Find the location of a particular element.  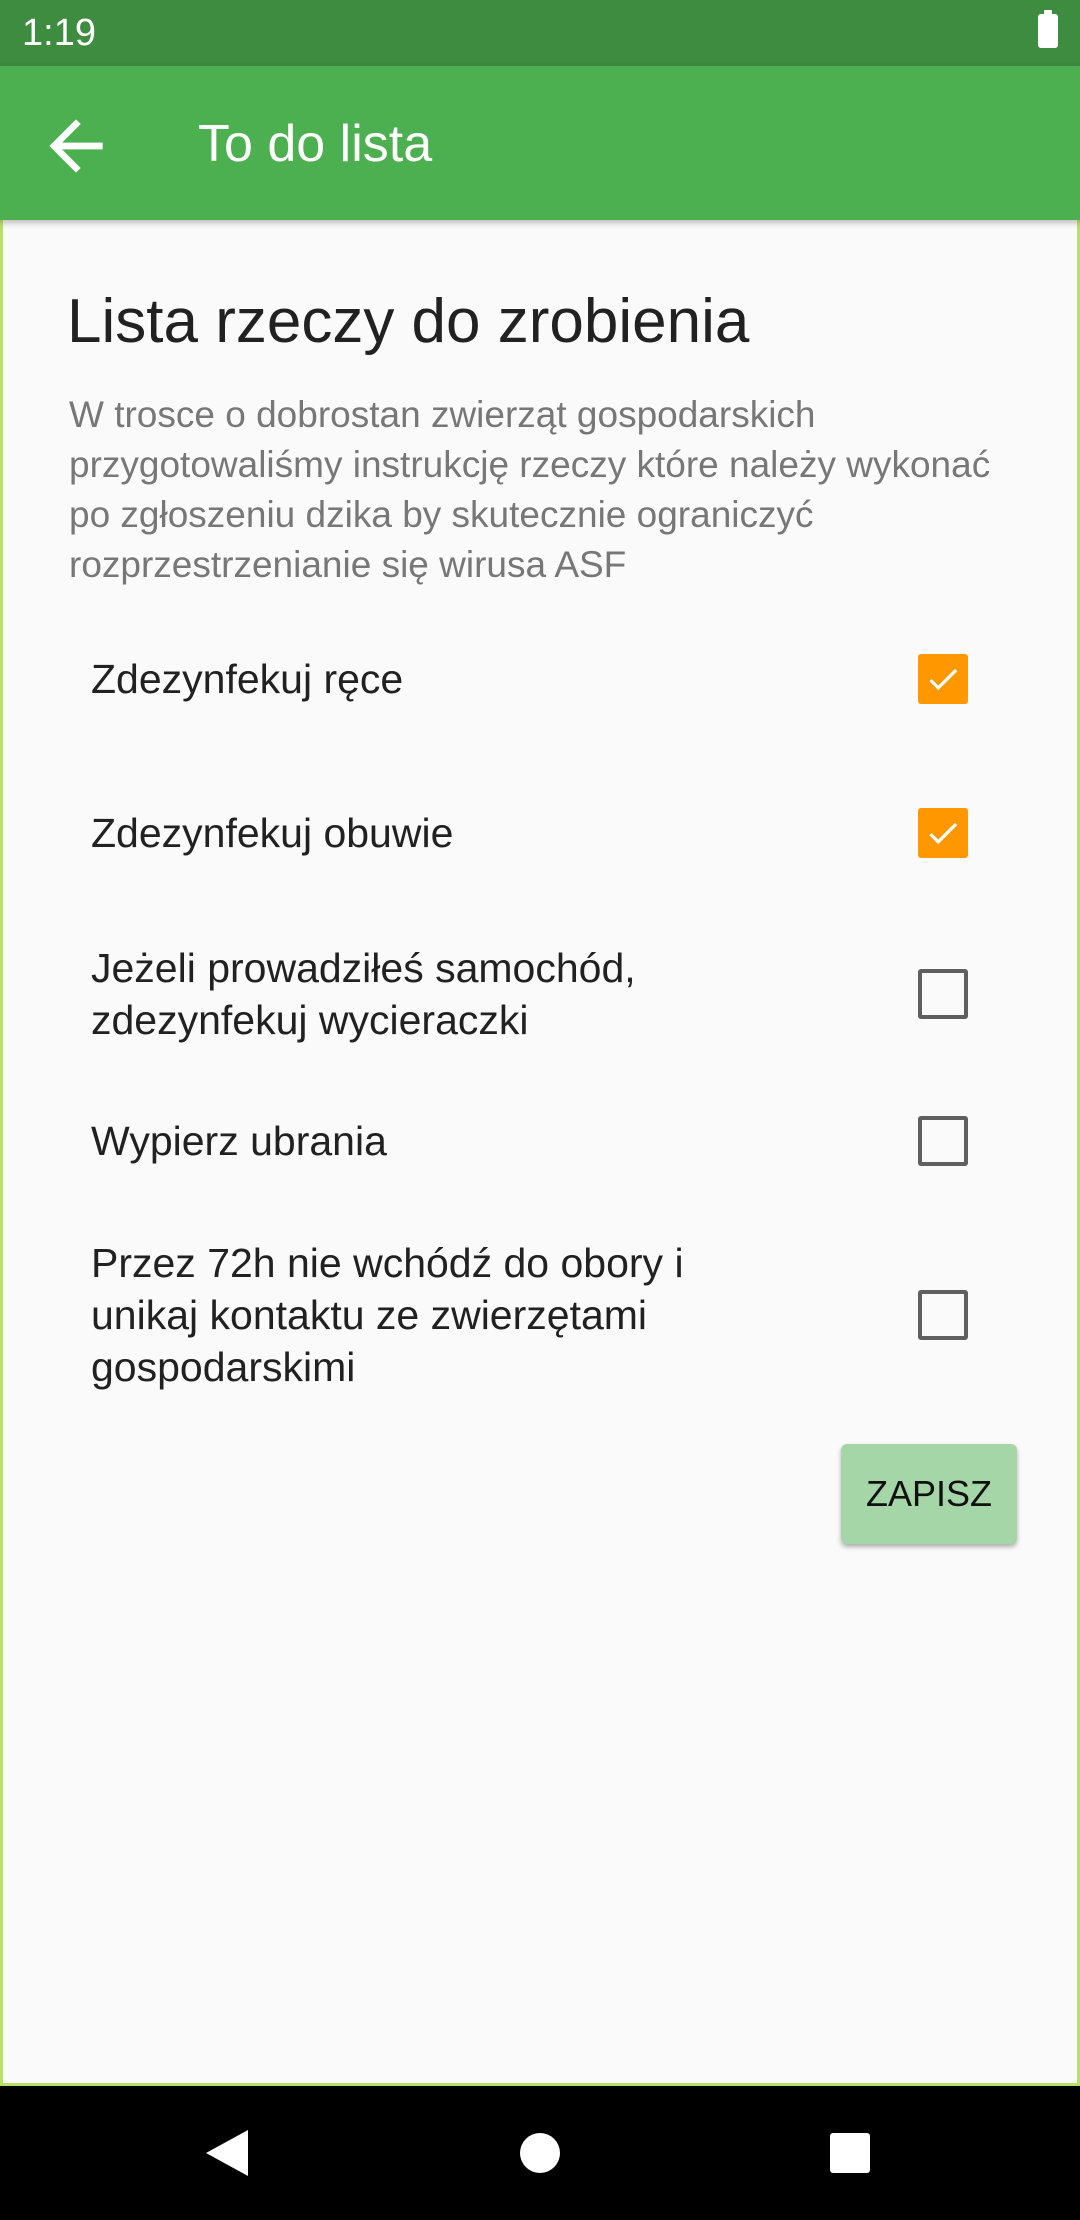

app-bar: To do lista is located at coordinates (540, 143).